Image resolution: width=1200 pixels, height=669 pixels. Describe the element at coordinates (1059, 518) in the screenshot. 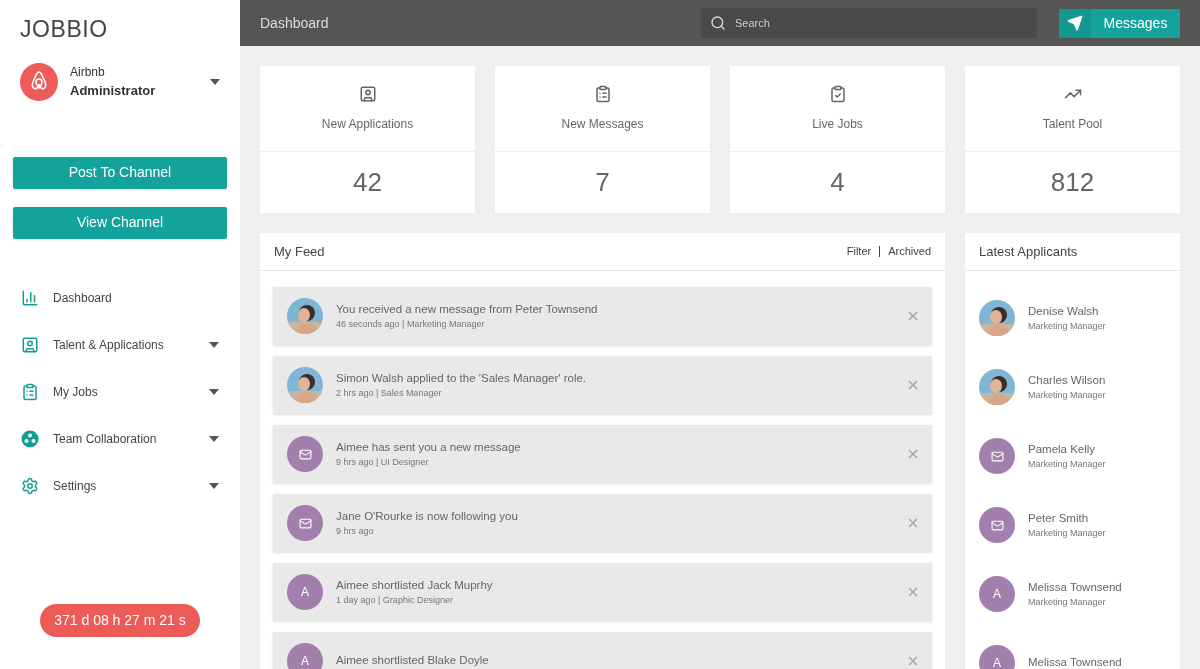

I see `applicant-name: Peter Smith` at that location.